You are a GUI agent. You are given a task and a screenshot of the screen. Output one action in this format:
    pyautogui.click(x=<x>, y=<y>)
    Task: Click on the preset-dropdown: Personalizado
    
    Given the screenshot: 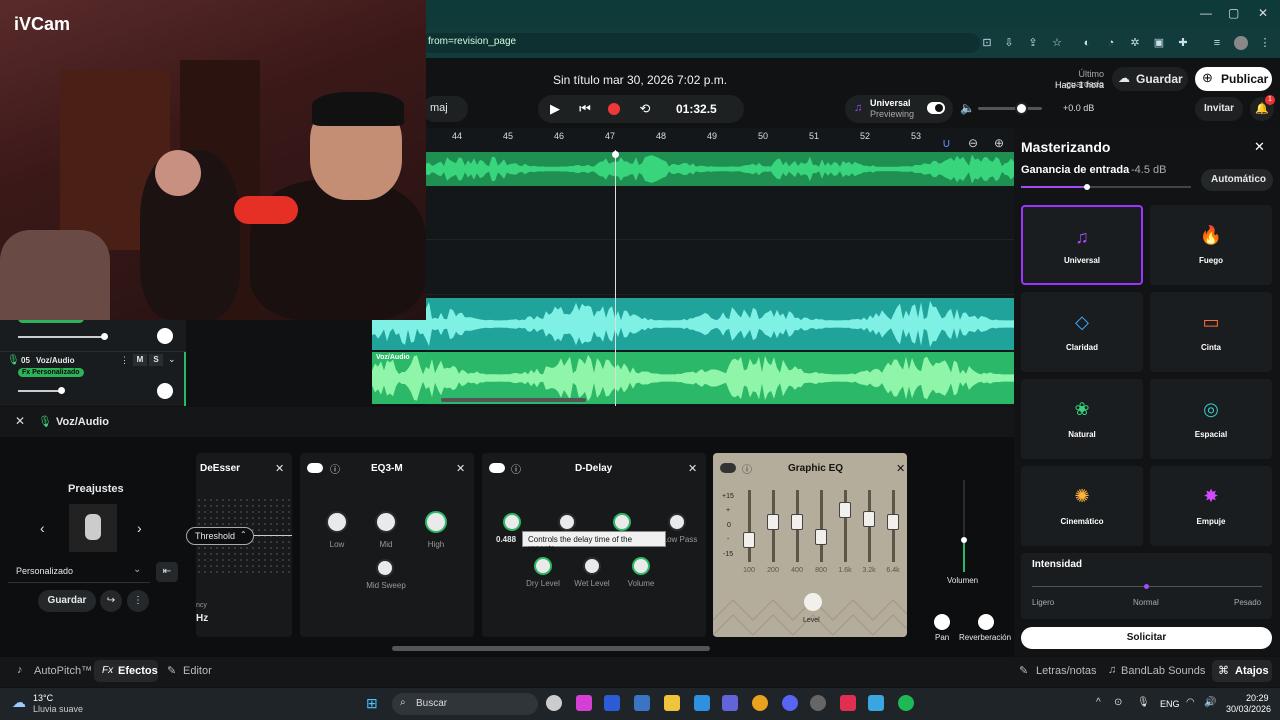 What is the action you would take?
    pyautogui.click(x=79, y=572)
    